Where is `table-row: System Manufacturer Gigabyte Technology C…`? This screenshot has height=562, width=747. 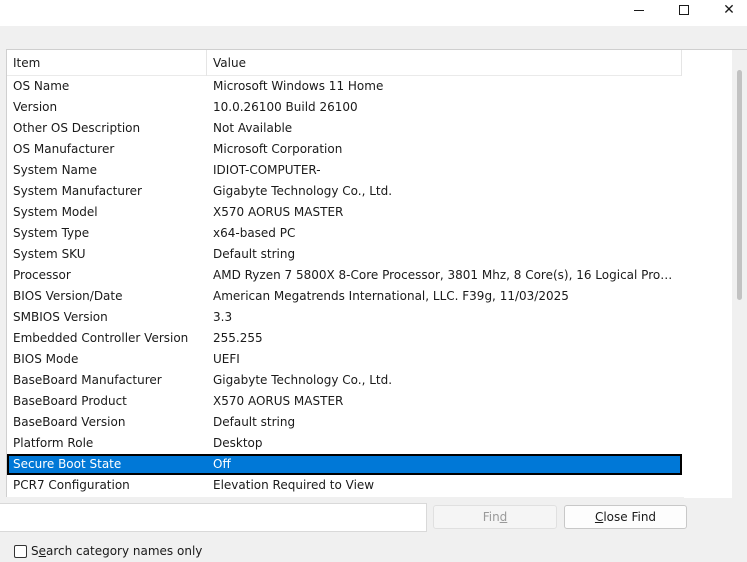
table-row: System Manufacturer Gigabyte Technology C… is located at coordinates (344, 191).